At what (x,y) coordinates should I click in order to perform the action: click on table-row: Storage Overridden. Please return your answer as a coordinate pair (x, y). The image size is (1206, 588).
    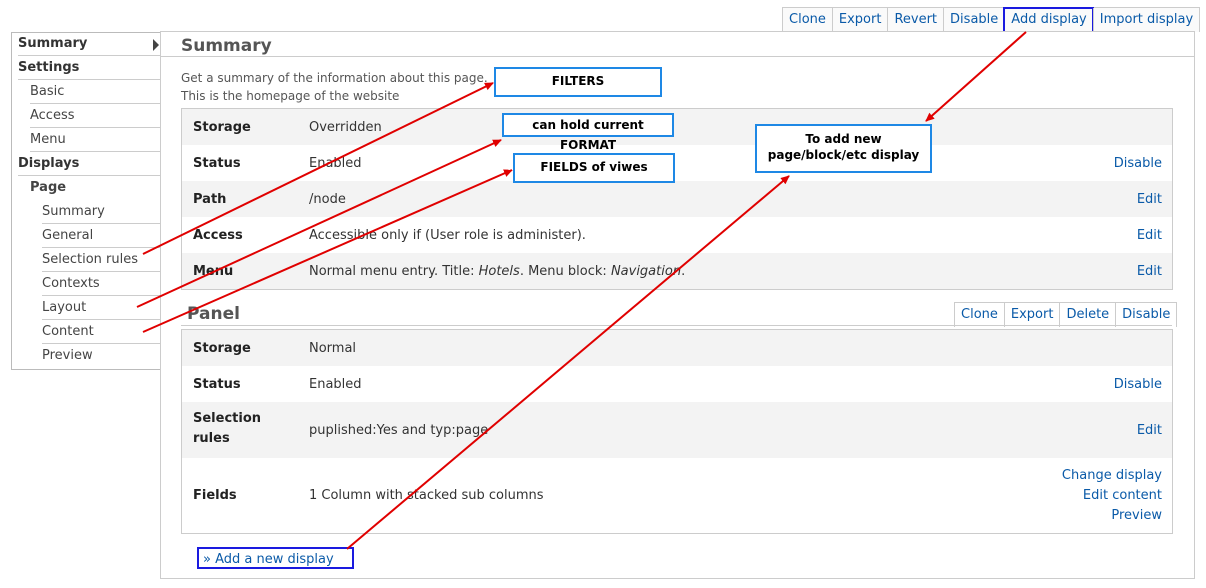
    Looking at the image, I should click on (677, 127).